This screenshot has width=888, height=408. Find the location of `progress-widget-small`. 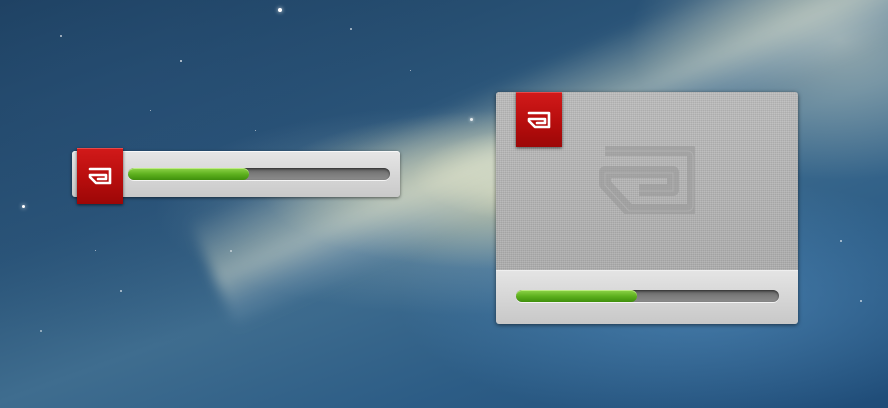

progress-widget-small is located at coordinates (236, 176).